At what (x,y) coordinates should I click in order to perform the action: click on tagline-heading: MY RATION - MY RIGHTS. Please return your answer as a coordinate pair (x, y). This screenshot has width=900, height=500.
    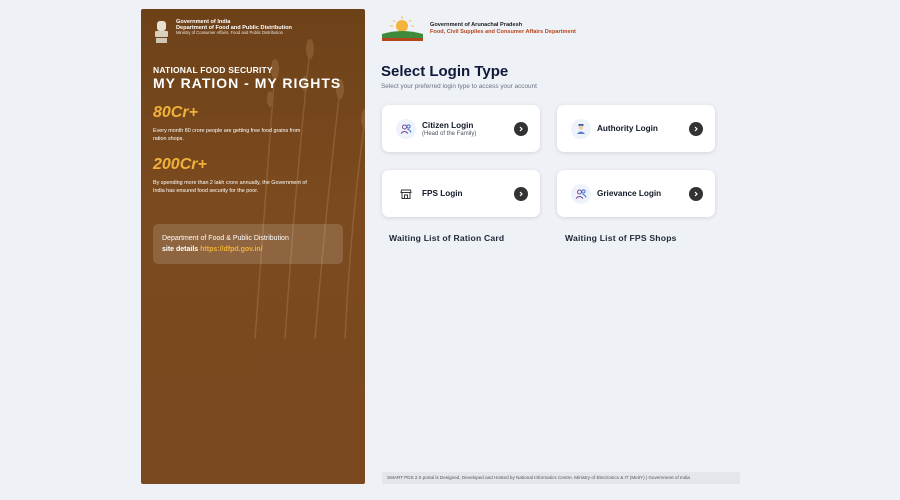
    Looking at the image, I should click on (247, 83).